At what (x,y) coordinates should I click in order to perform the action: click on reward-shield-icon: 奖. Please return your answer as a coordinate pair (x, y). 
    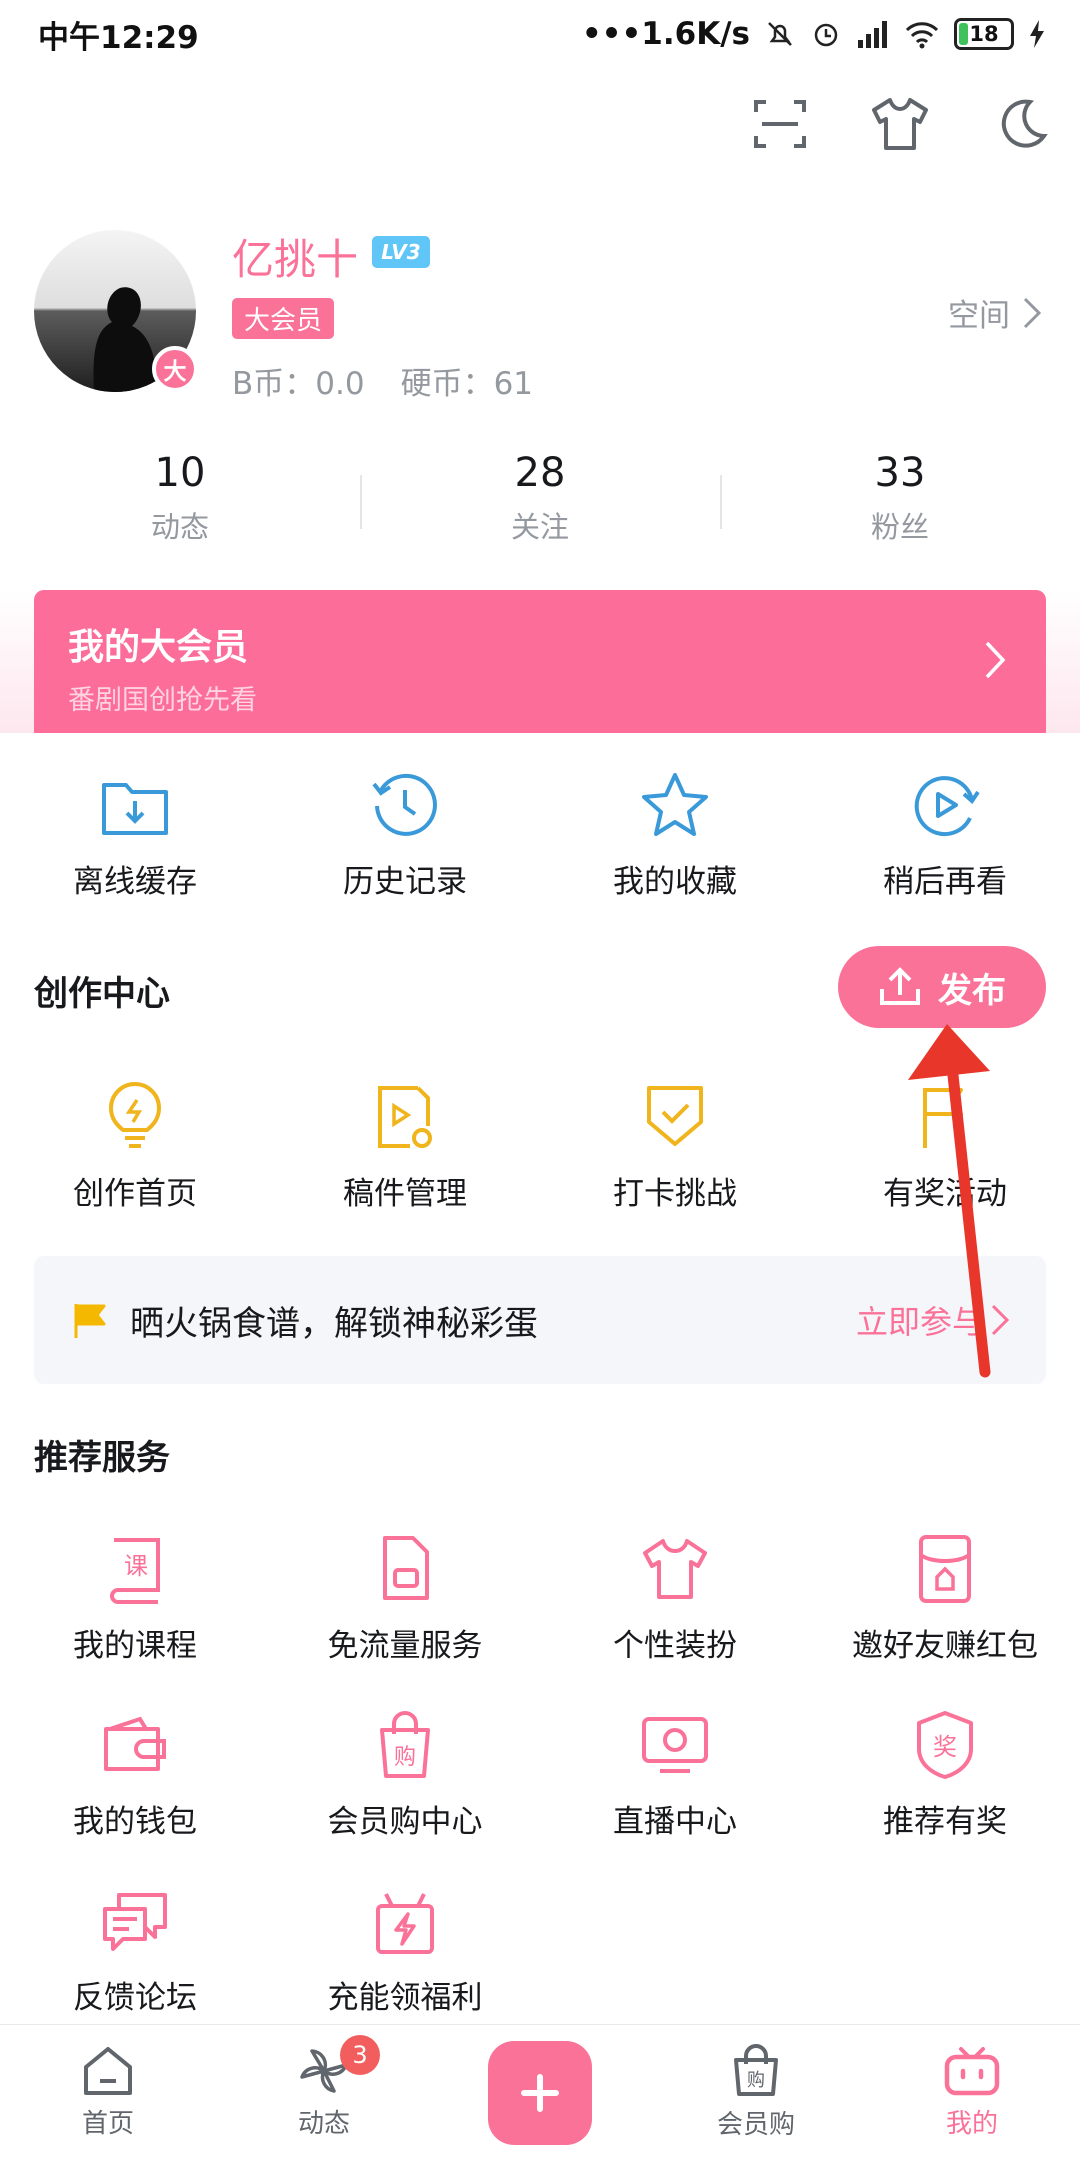
    Looking at the image, I should click on (945, 1745).